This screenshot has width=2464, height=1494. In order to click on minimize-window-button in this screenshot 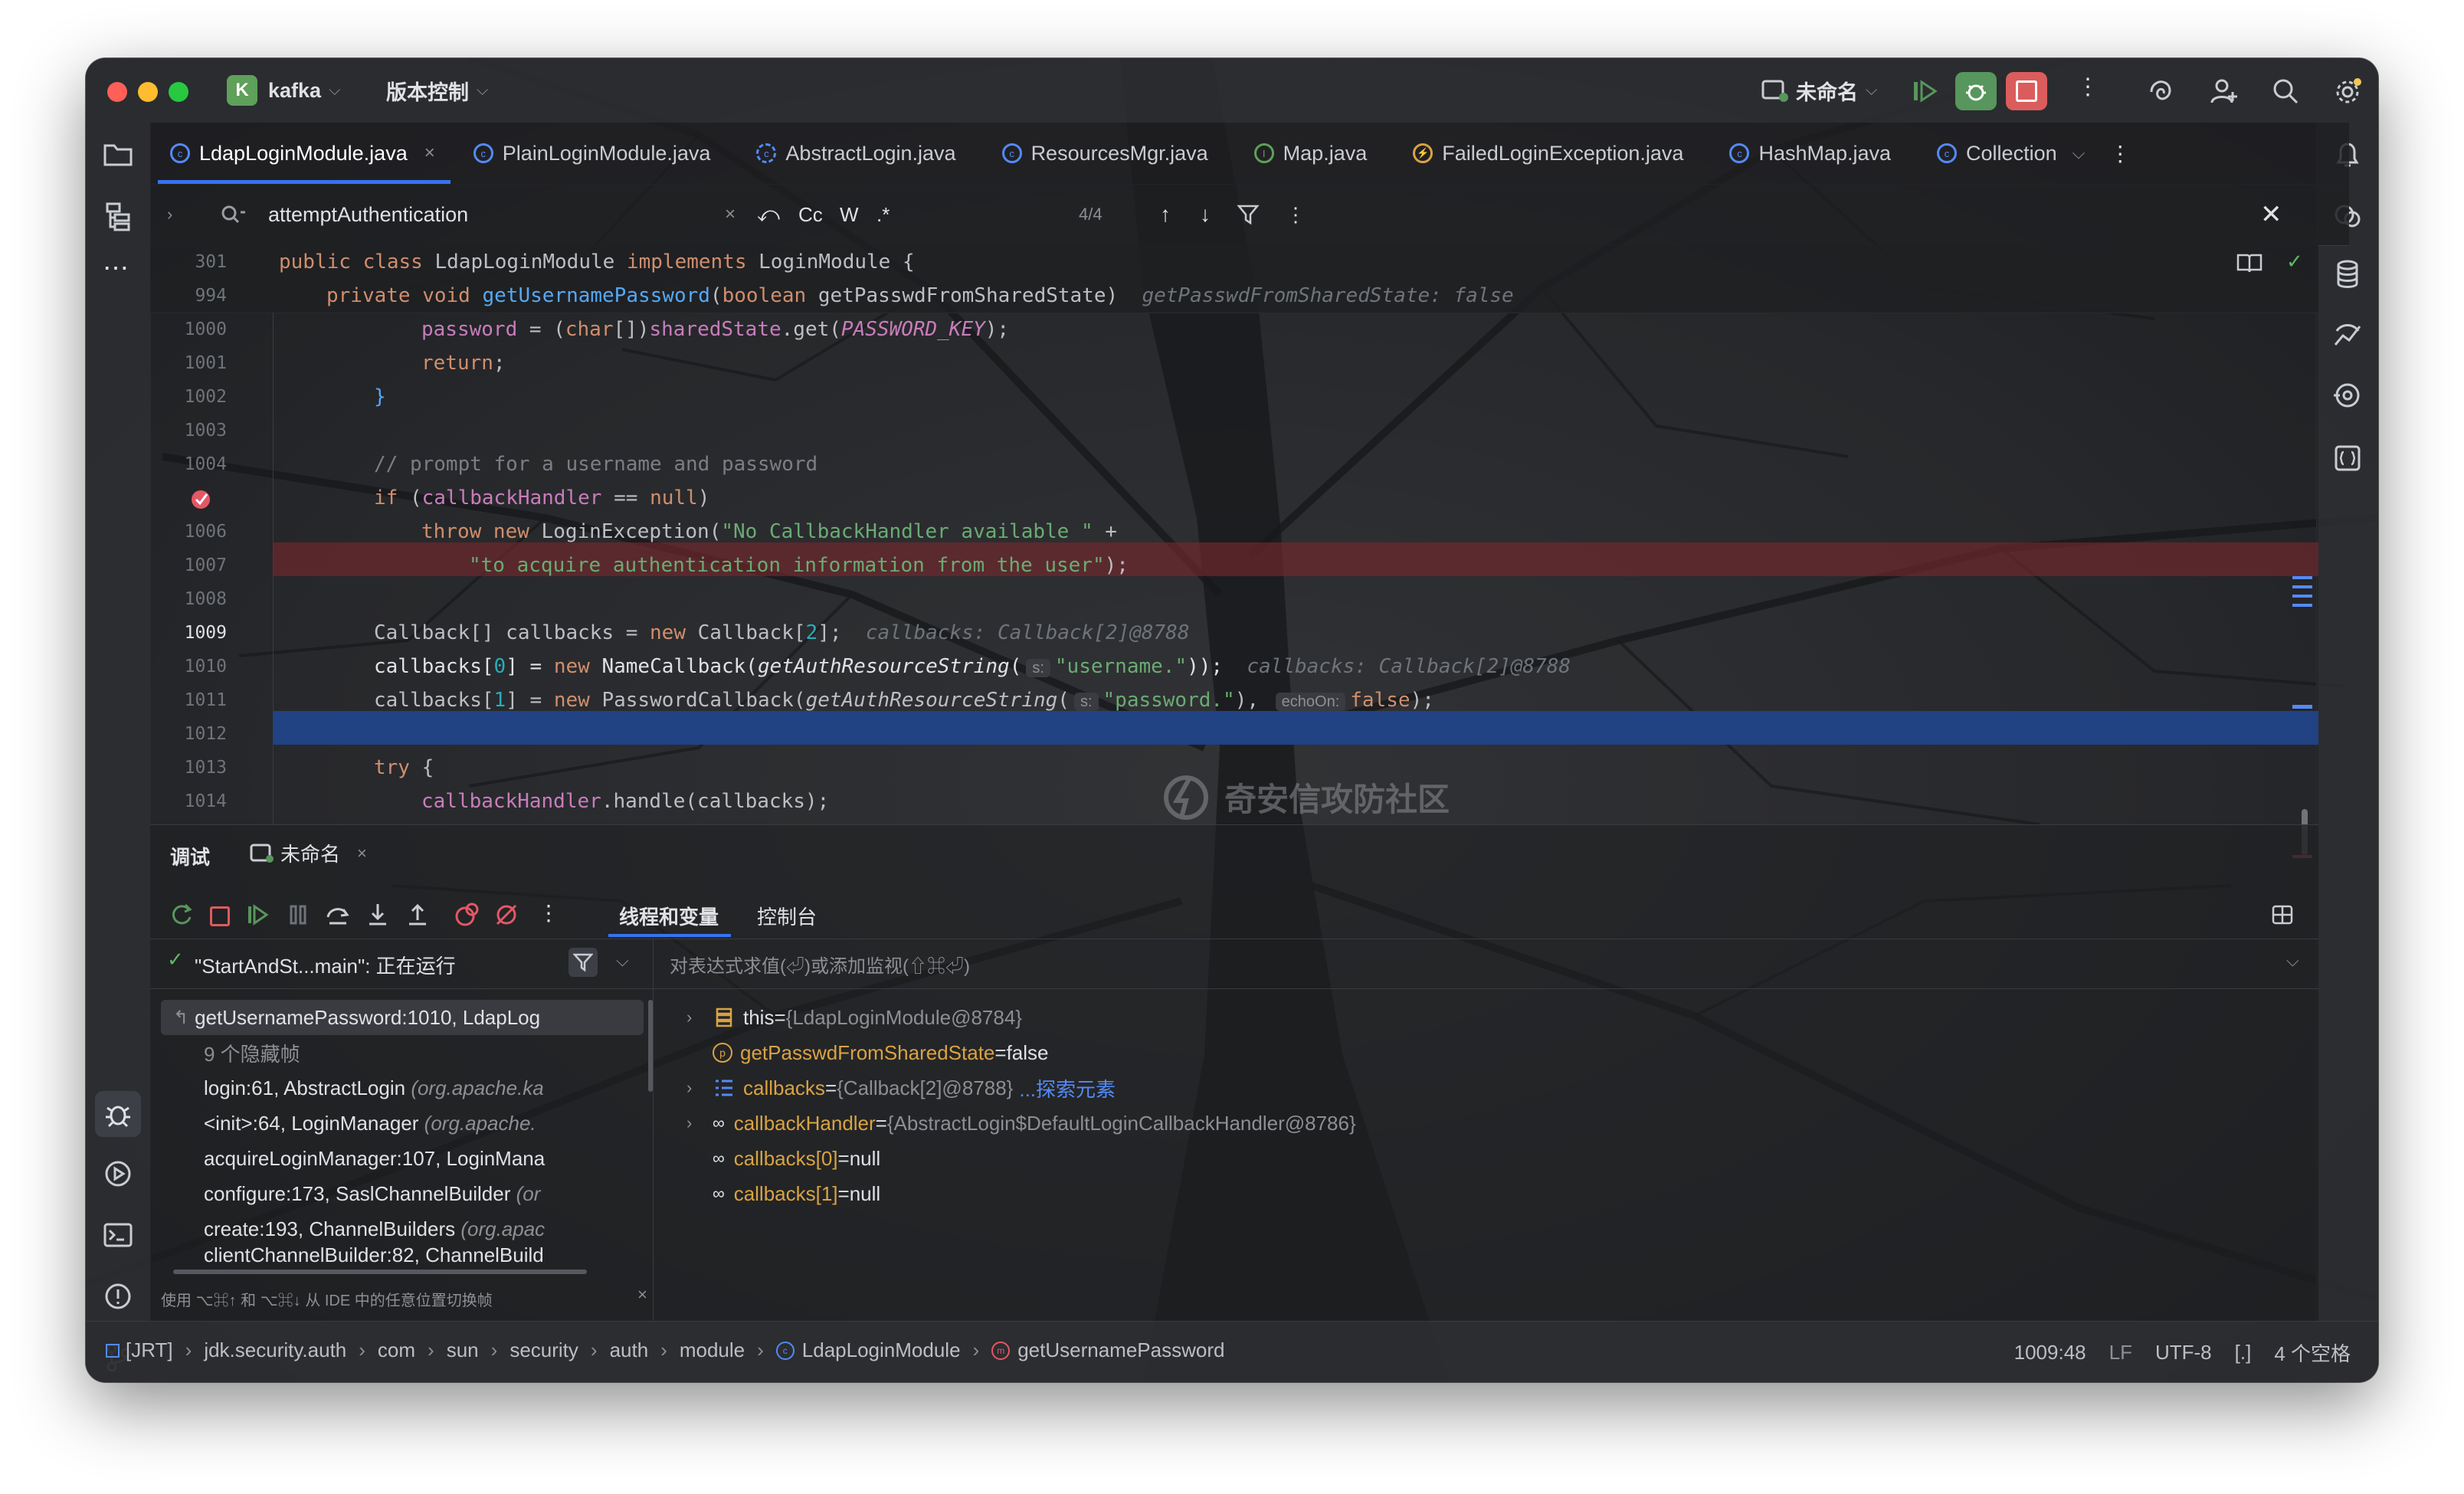, I will do `click(148, 92)`.